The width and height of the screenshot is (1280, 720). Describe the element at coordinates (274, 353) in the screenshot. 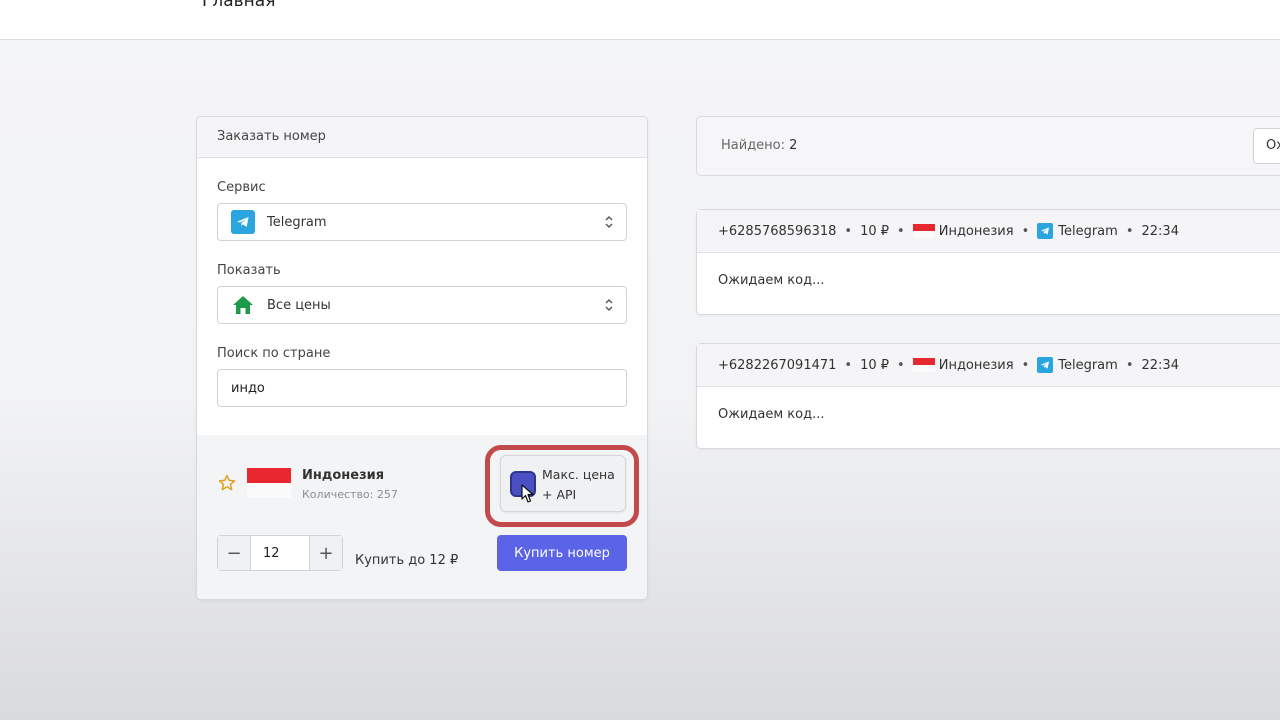

I see `country-search-label: Поиск по стране` at that location.